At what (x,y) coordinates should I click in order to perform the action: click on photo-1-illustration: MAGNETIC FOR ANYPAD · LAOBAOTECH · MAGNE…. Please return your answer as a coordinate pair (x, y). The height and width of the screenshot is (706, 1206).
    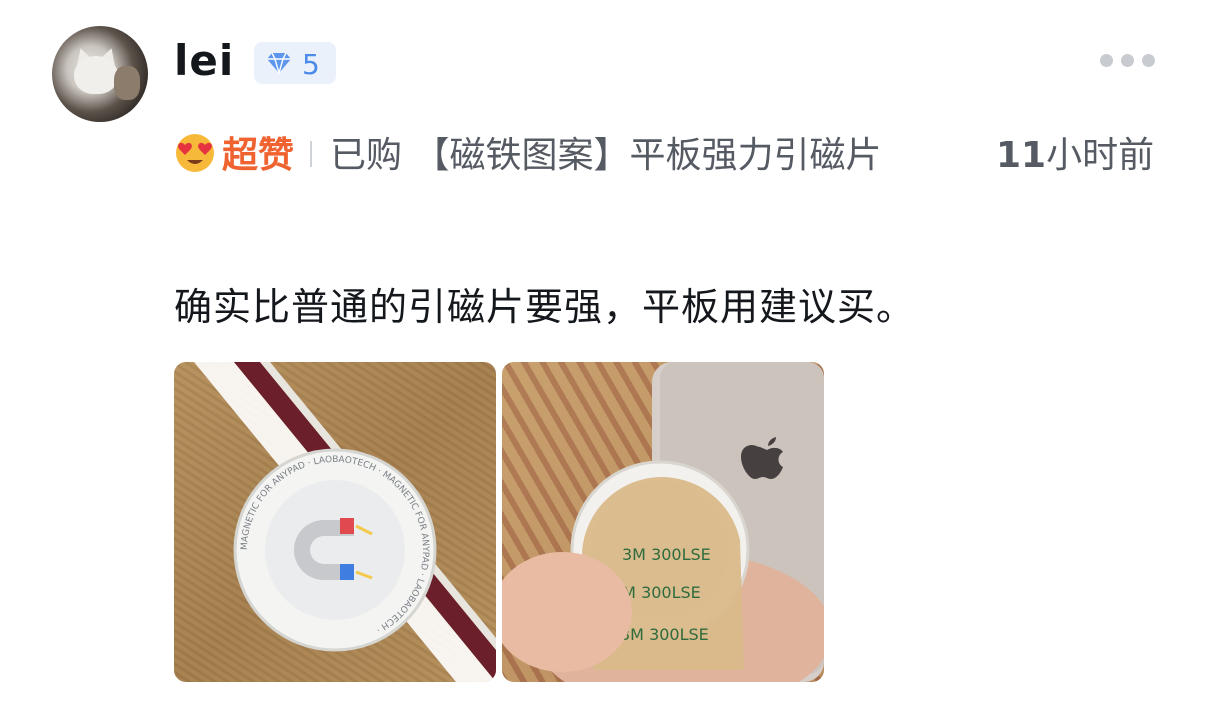
    Looking at the image, I should click on (345, 522).